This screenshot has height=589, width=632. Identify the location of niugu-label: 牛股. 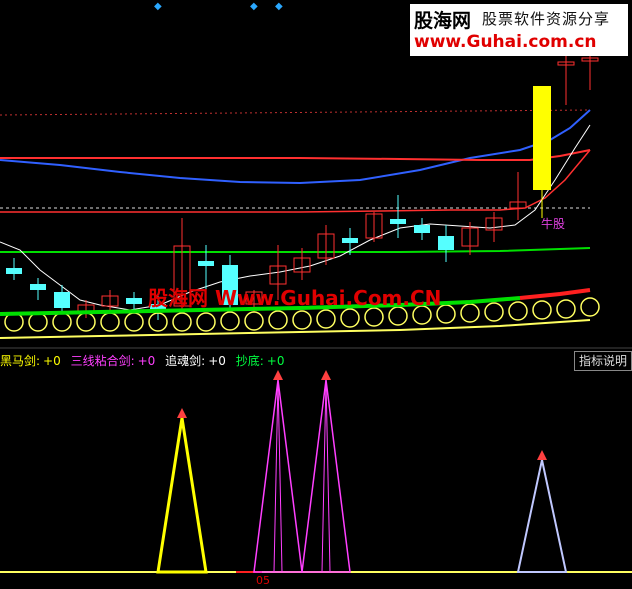
(553, 224).